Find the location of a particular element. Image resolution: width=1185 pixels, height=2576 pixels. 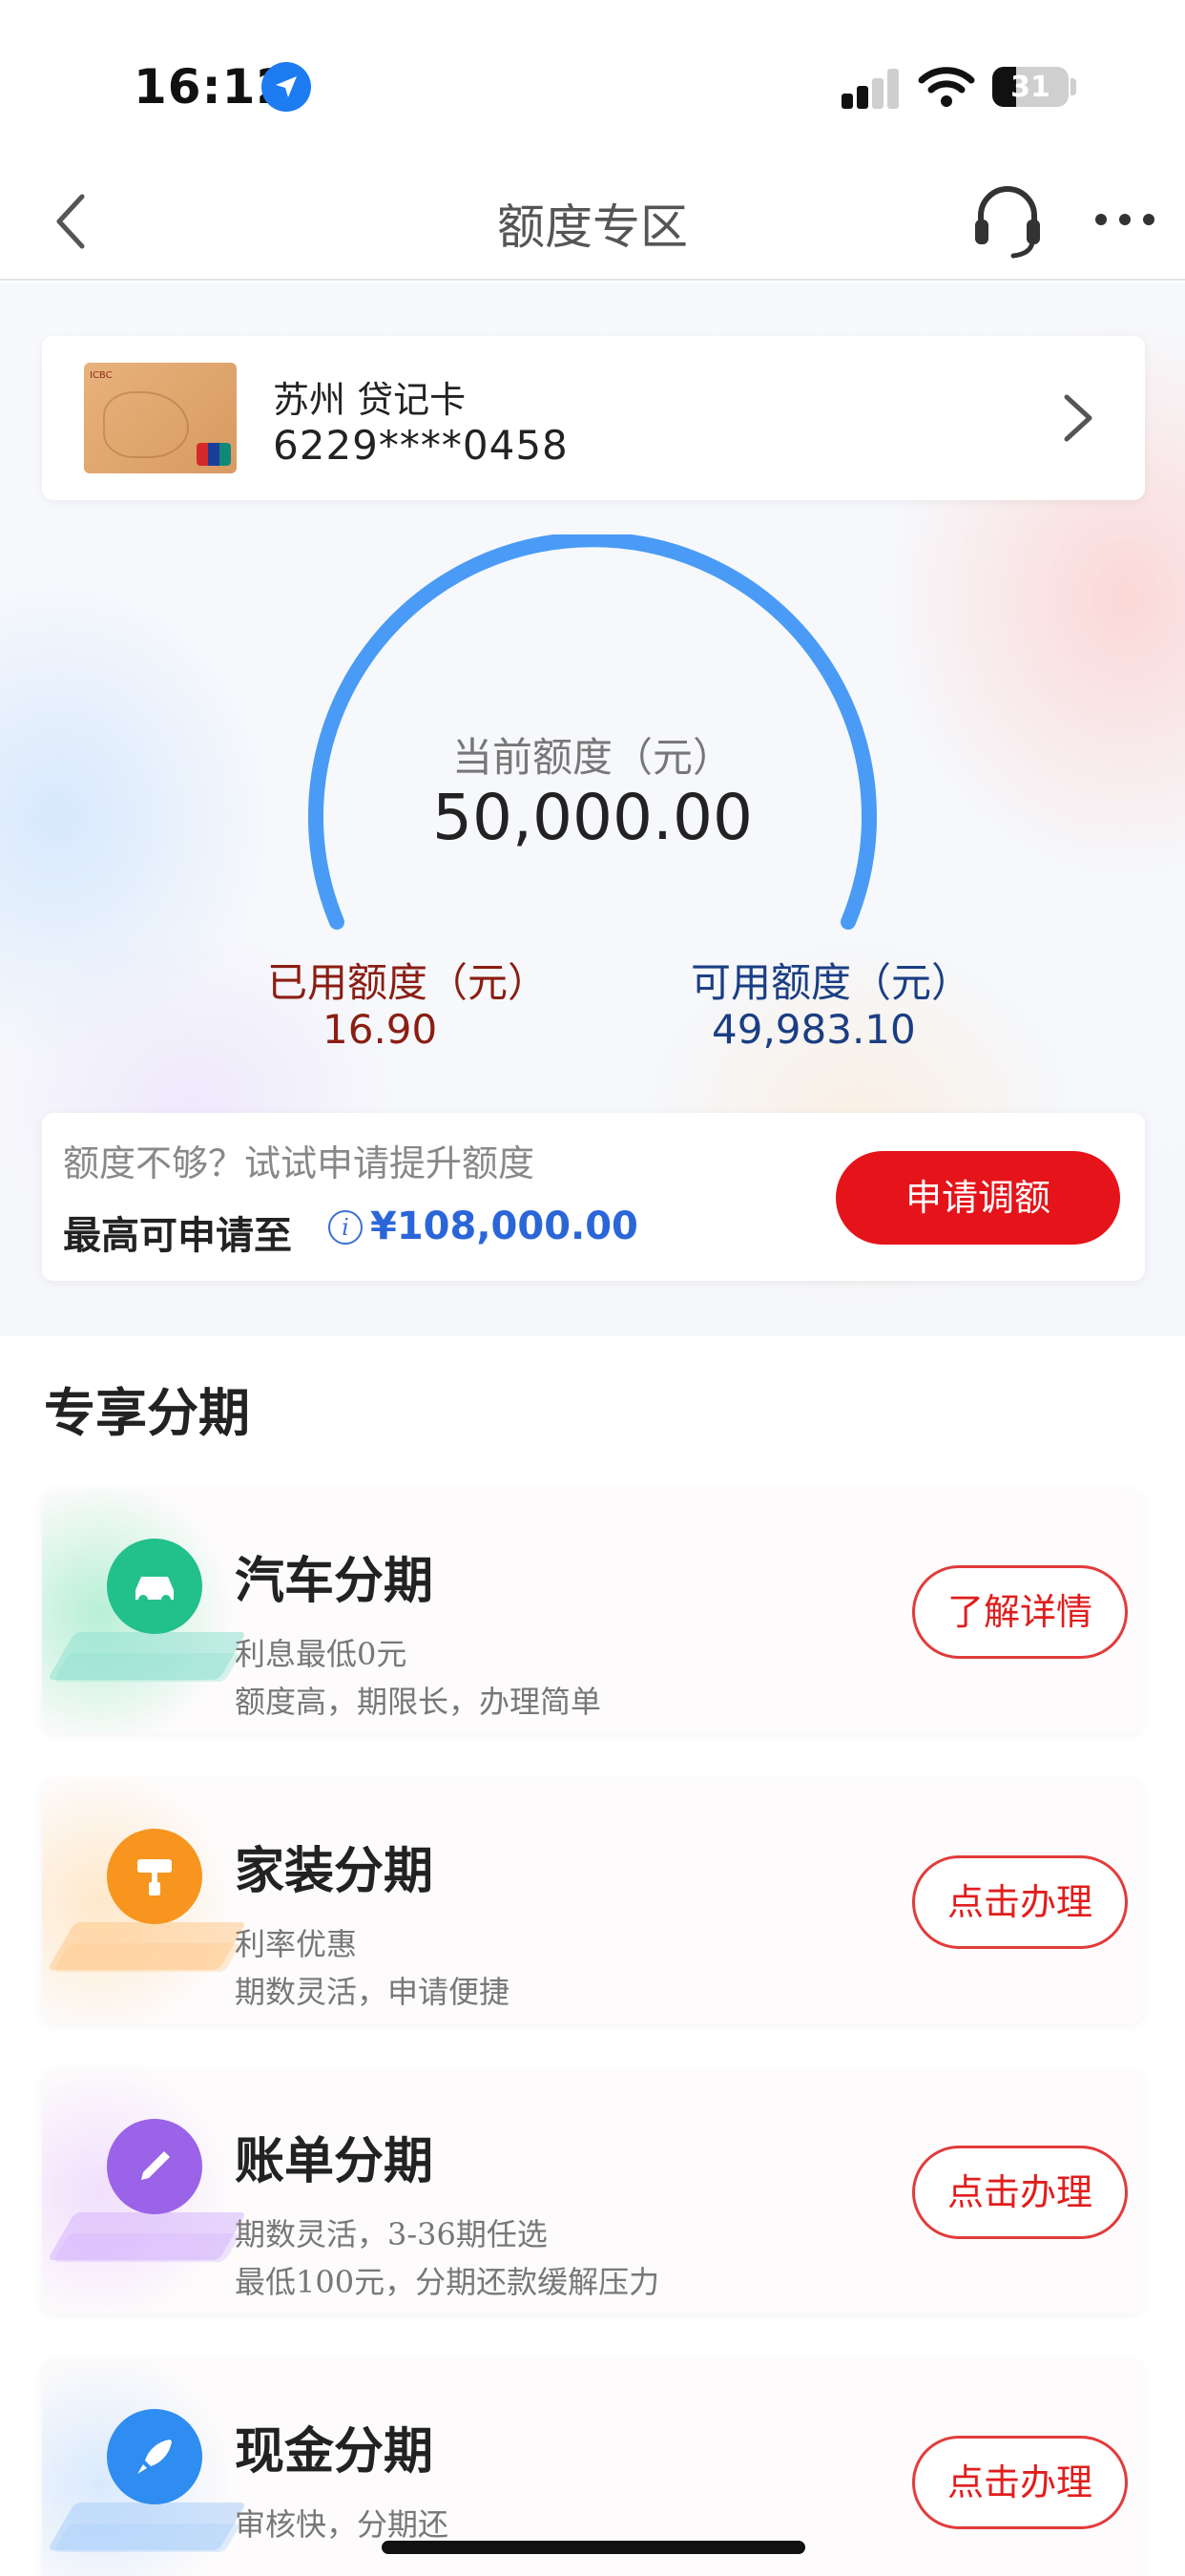

chevron-right-icon is located at coordinates (1077, 419).